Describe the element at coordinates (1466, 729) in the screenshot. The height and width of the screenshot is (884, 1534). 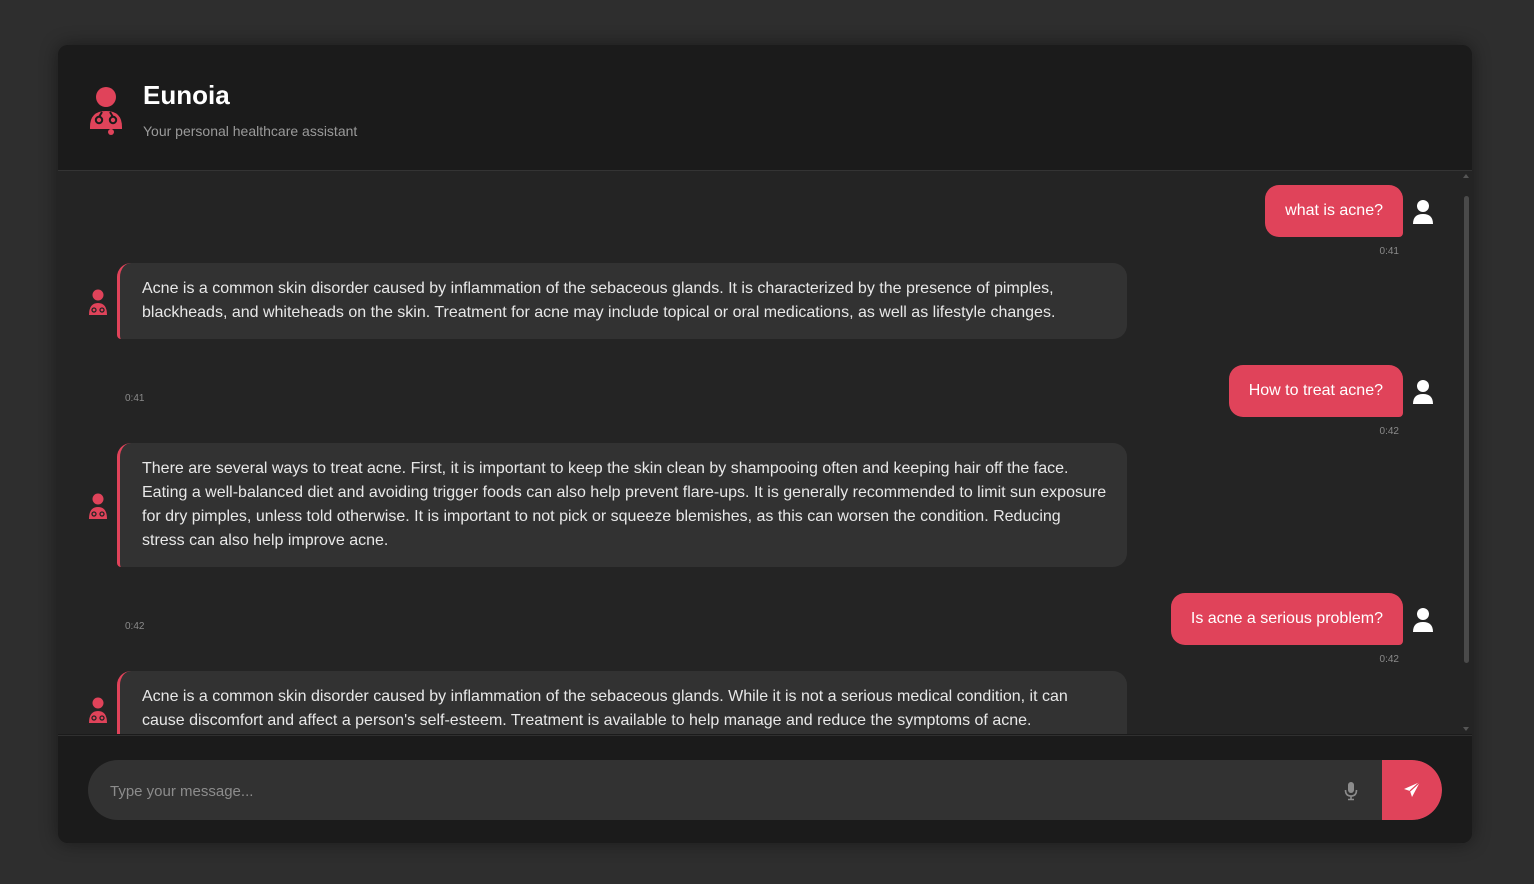
I see `scroll-down-icon` at that location.